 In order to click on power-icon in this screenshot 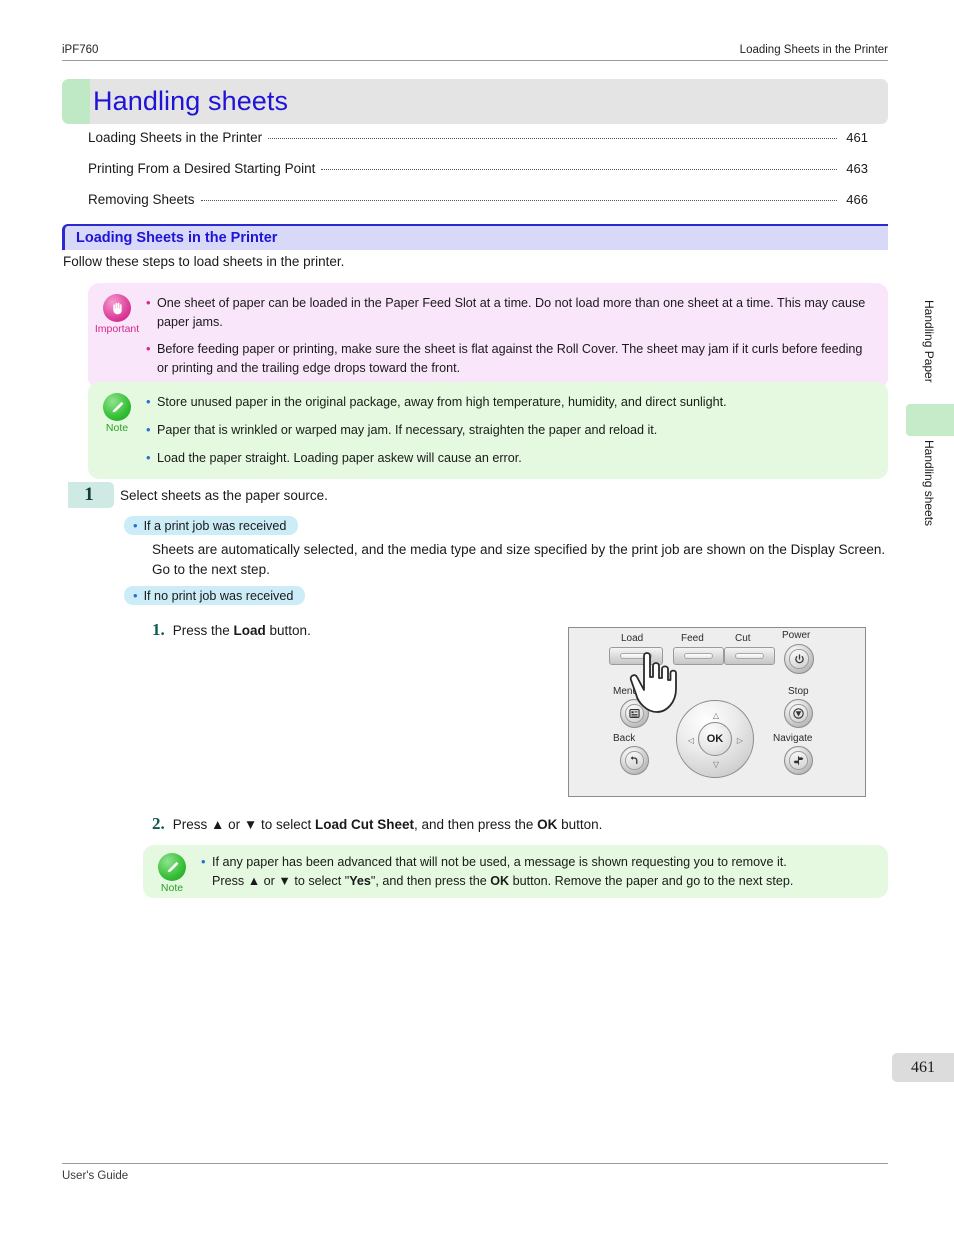, I will do `click(799, 658)`.